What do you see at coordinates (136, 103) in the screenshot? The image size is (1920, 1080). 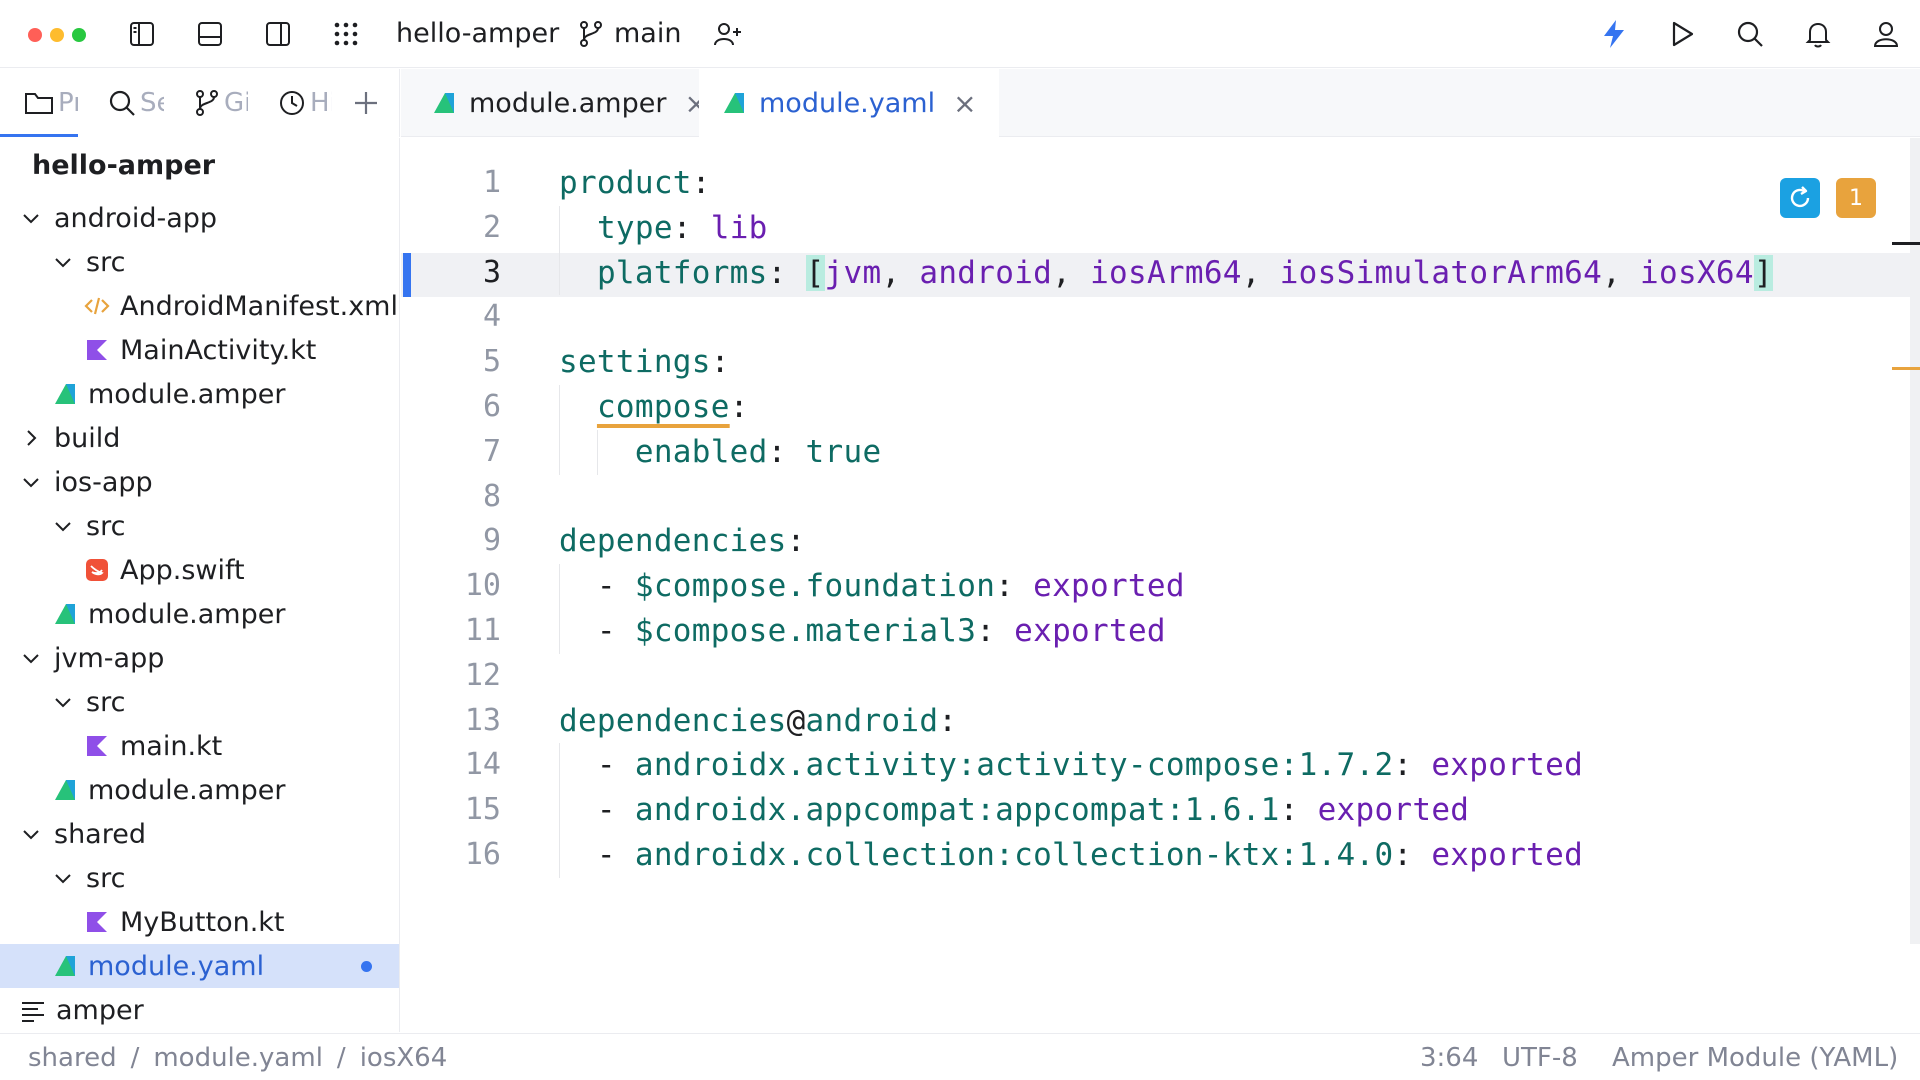 I see `tool-window-search: Search` at bounding box center [136, 103].